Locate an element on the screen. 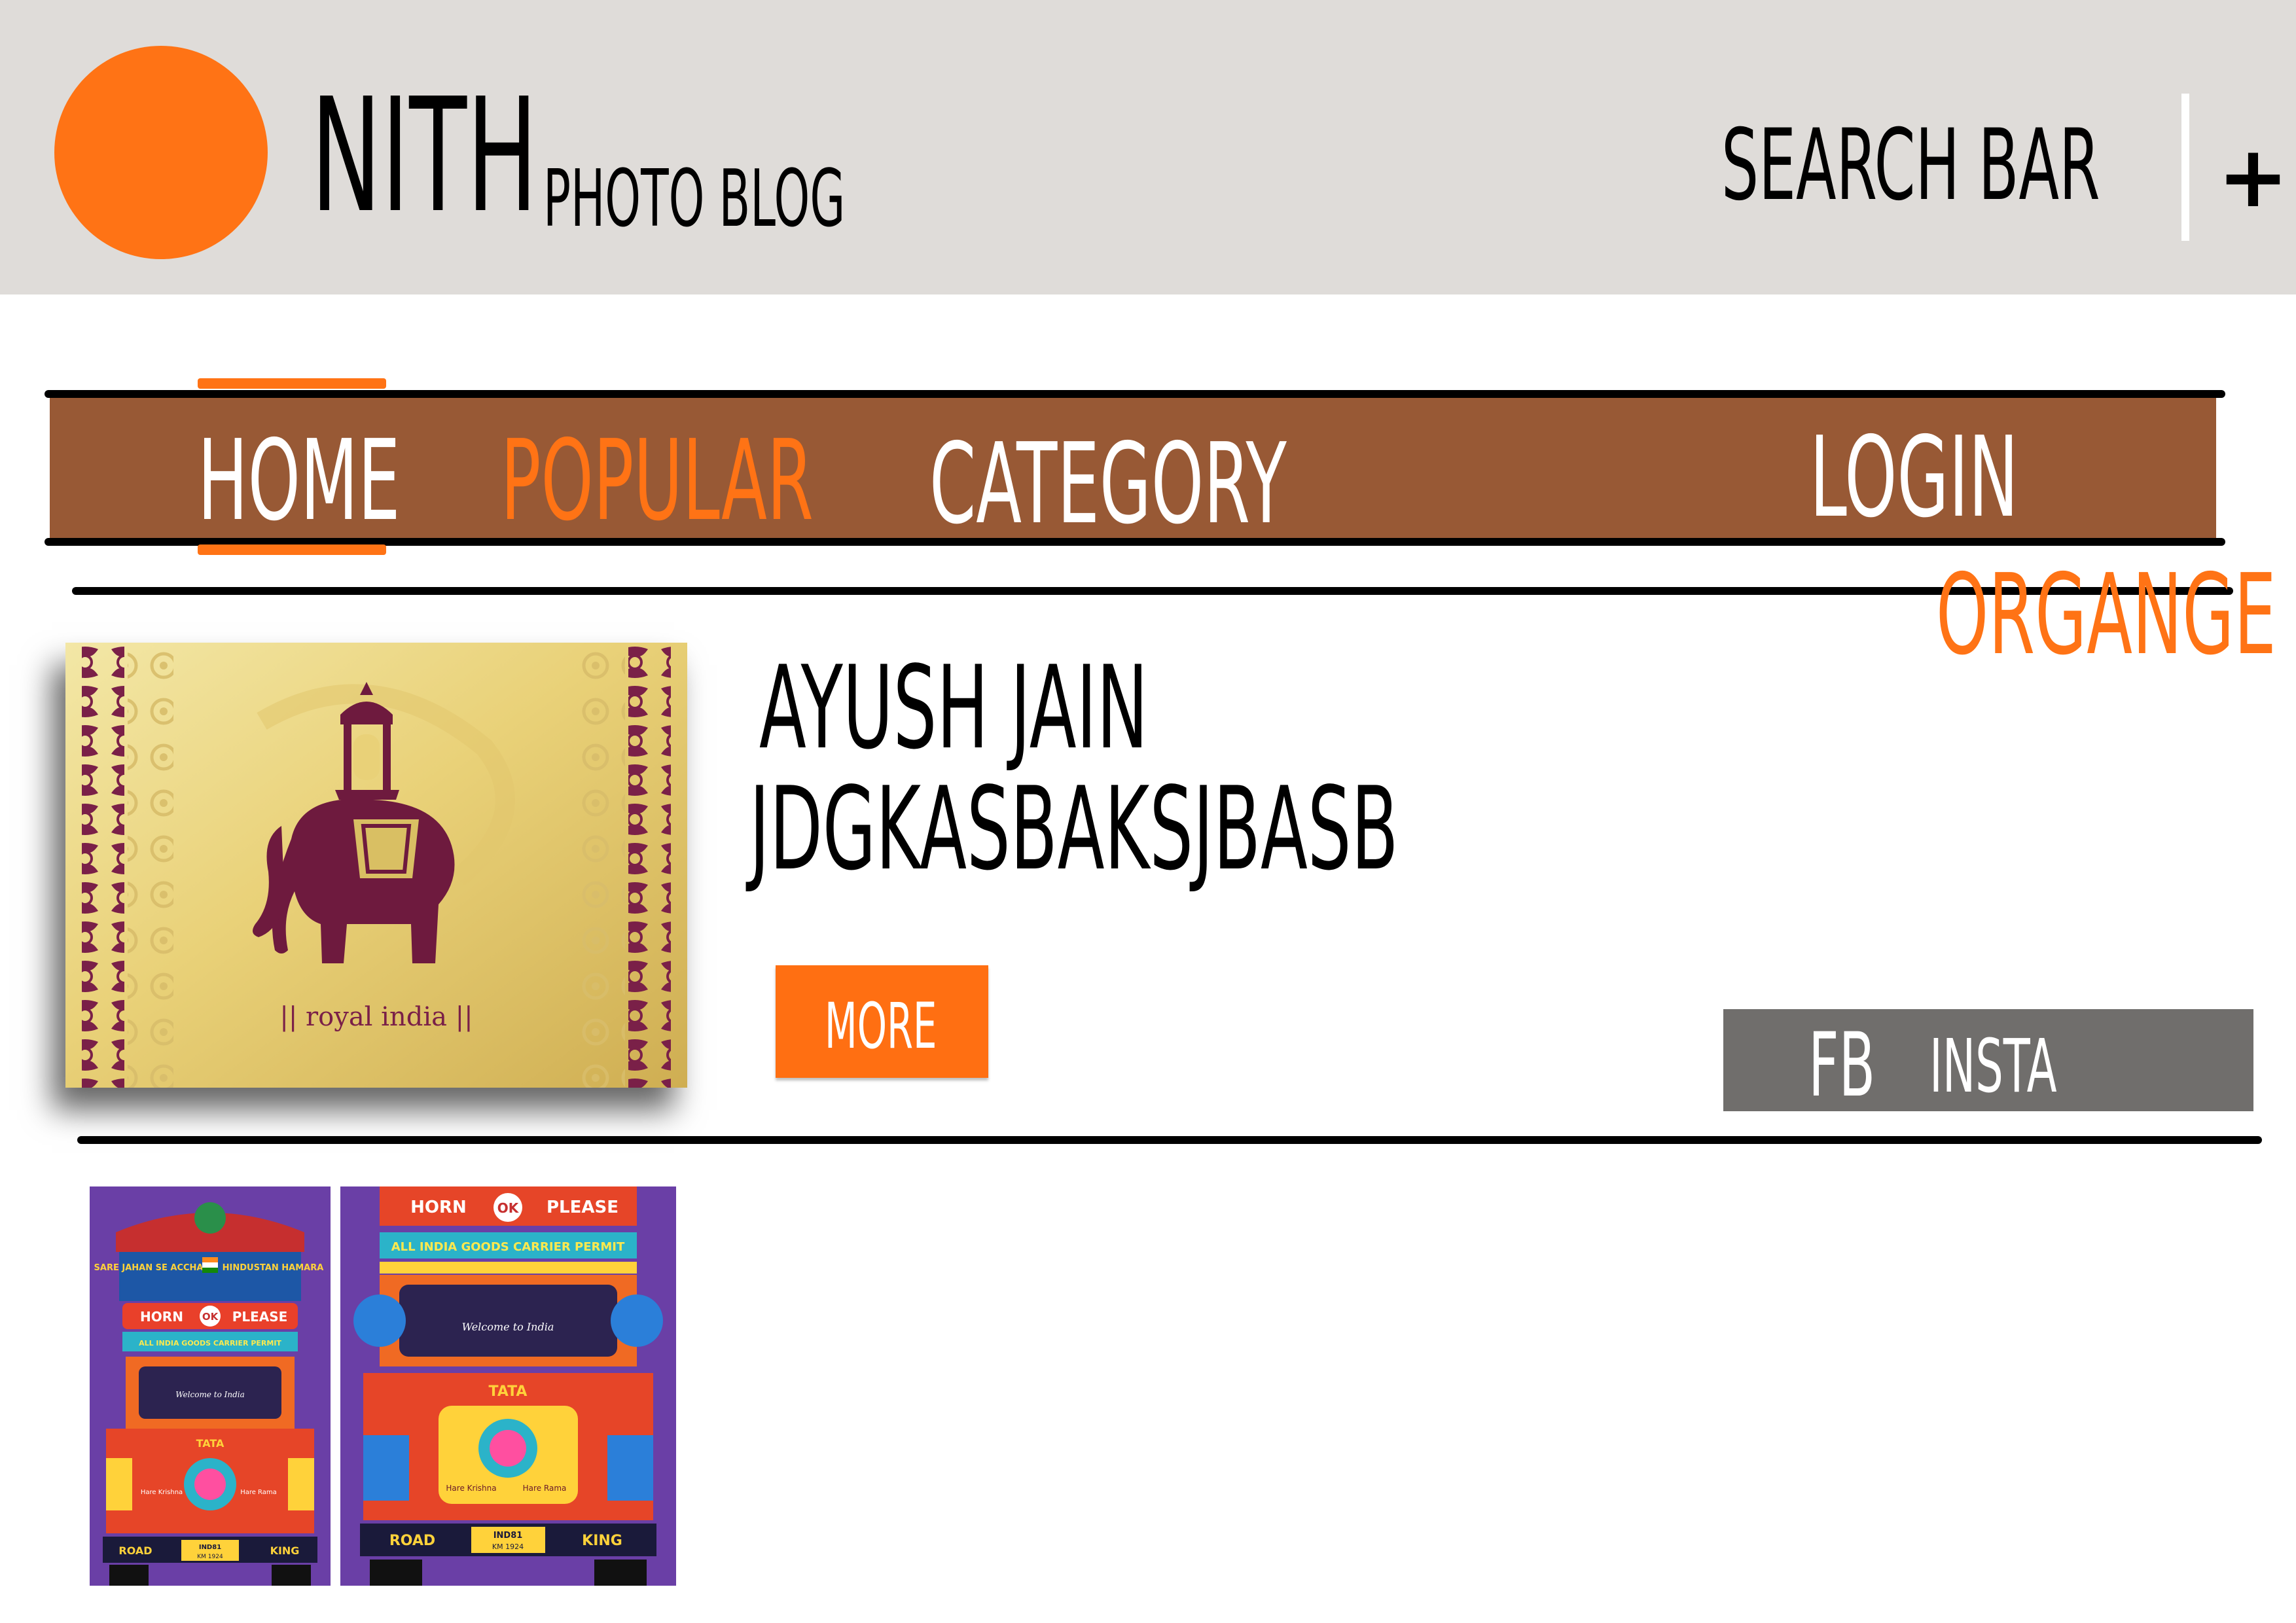 The height and width of the screenshot is (1623, 2296). logo-circle is located at coordinates (161, 152).